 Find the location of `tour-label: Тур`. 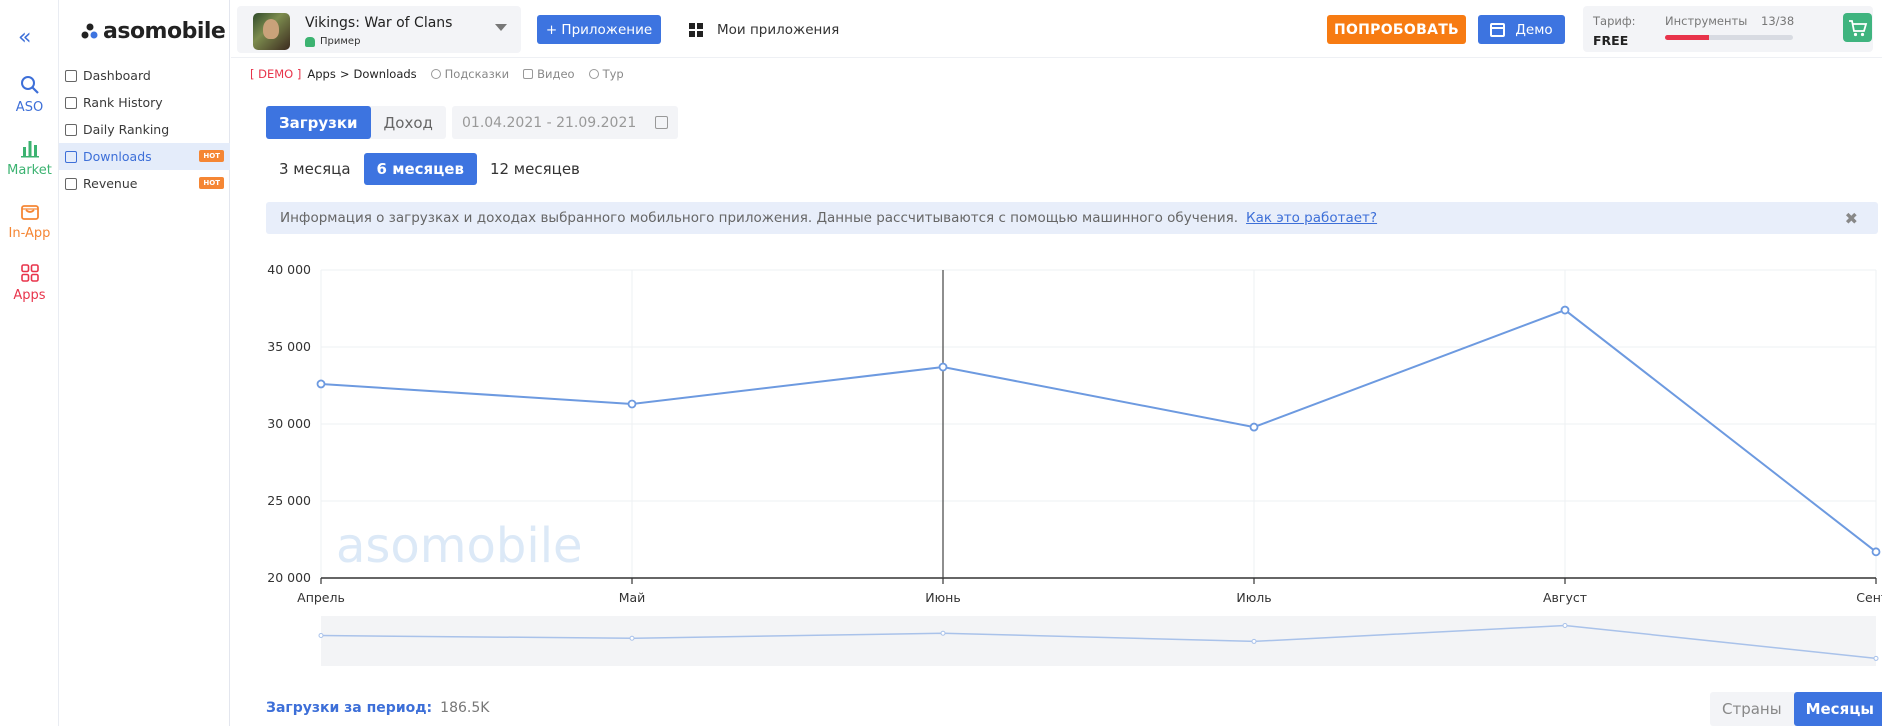

tour-label: Тур is located at coordinates (613, 74).